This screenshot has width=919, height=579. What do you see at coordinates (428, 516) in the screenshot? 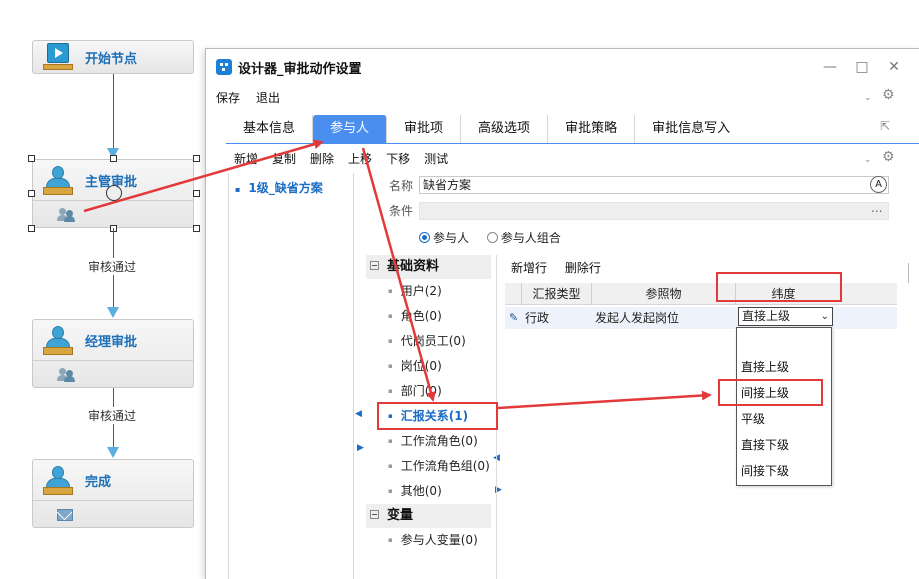
I see `tree-group-variables: 变量` at bounding box center [428, 516].